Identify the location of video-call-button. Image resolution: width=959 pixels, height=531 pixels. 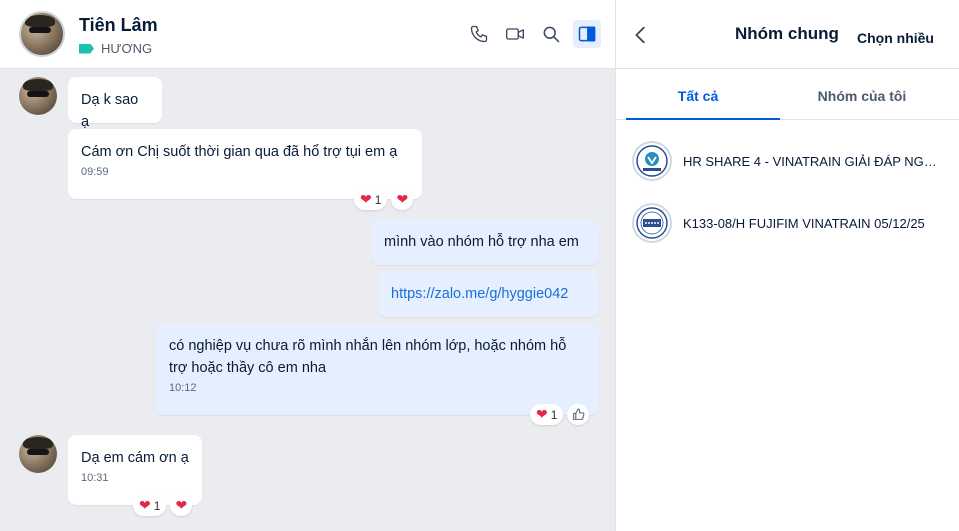
(515, 34).